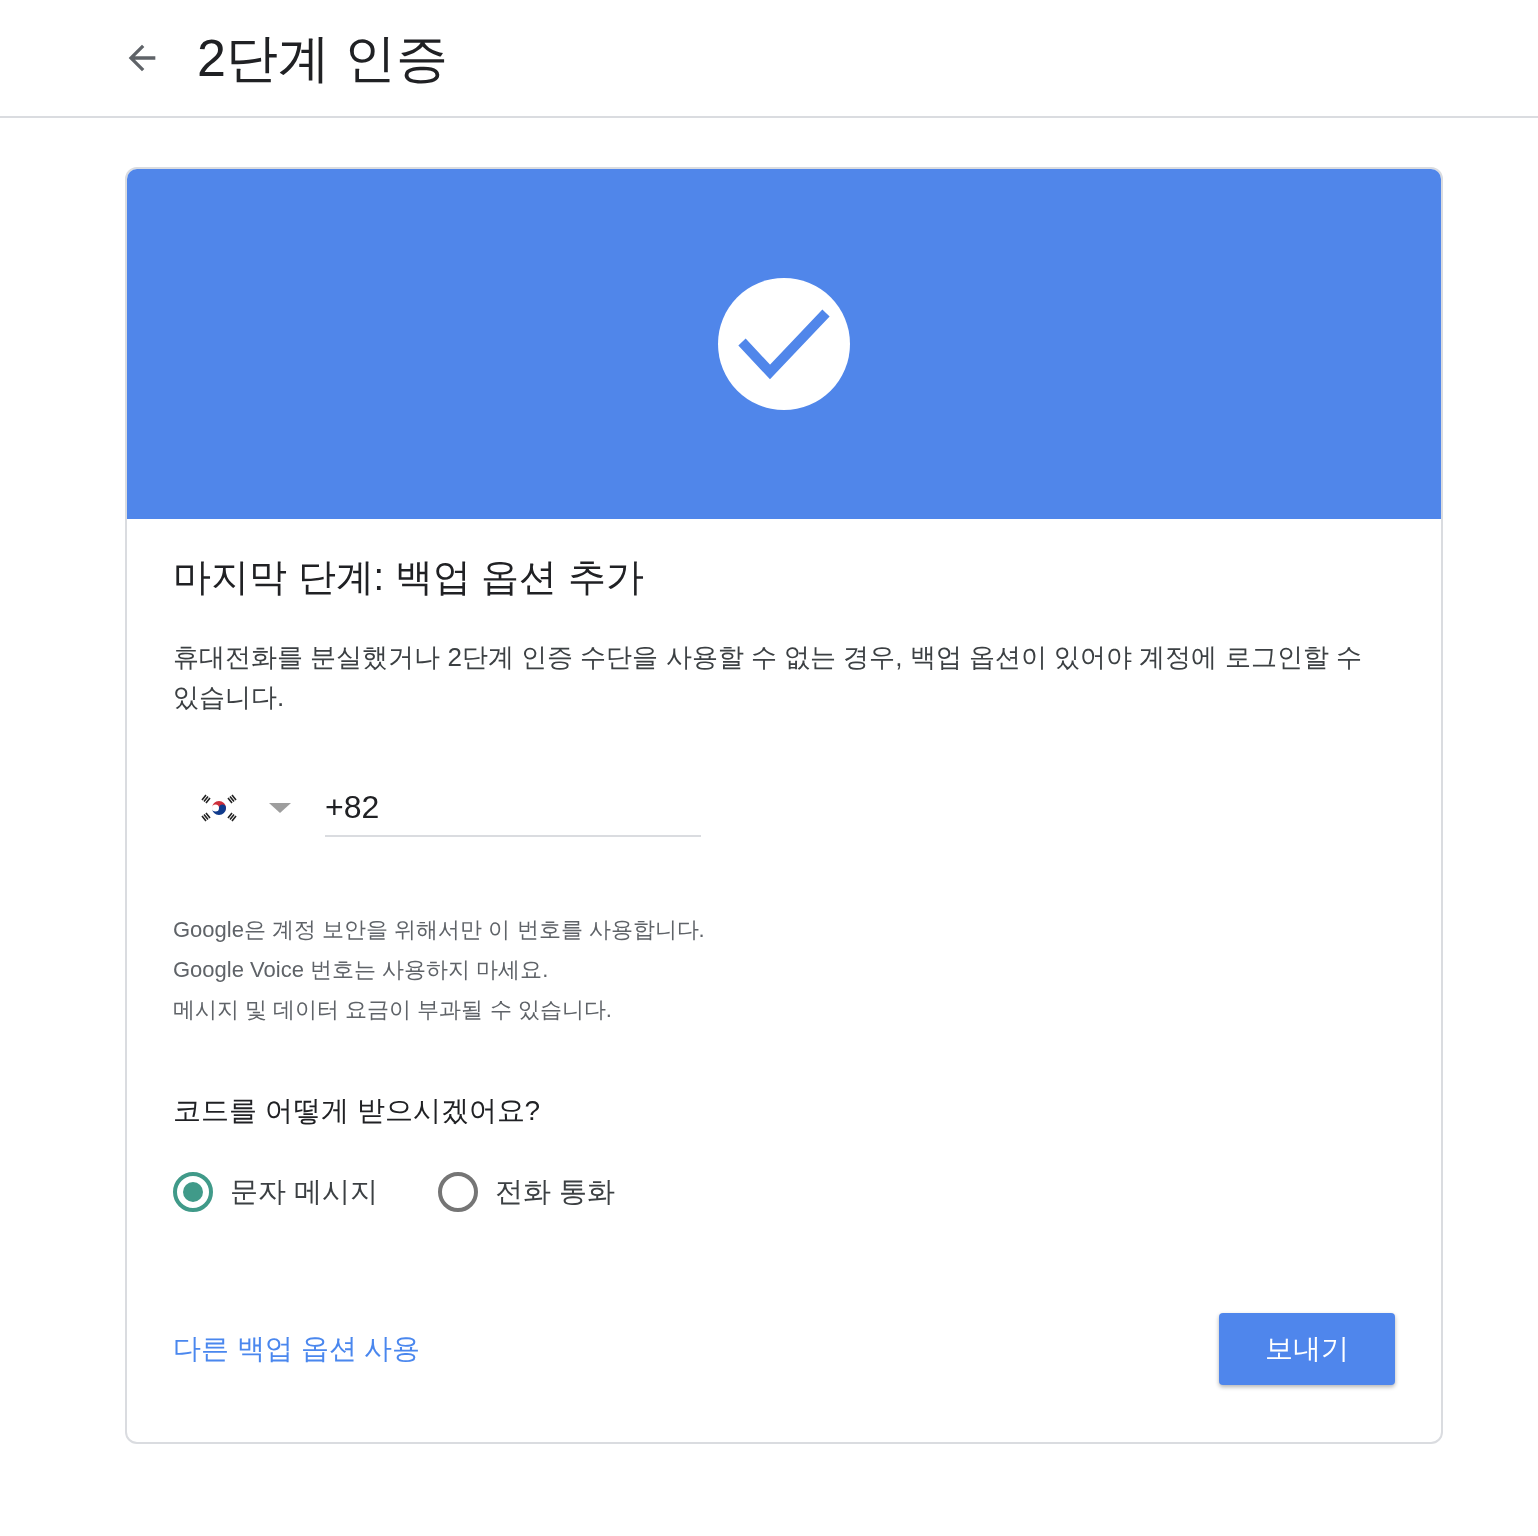 The height and width of the screenshot is (1536, 1538). What do you see at coordinates (297, 1349) in the screenshot?
I see `backup-options-link: 다른 백업 옵션 사용` at bounding box center [297, 1349].